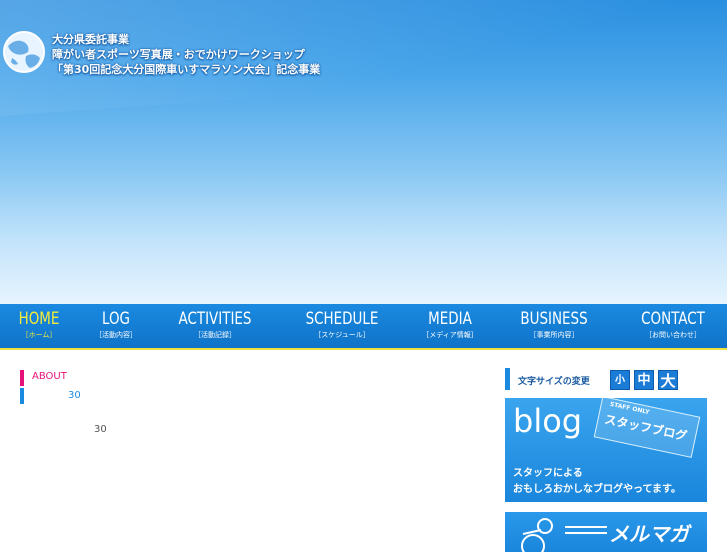  Describe the element at coordinates (450, 335) in the screenshot. I see `nav-media-sub: ［メディア情報］` at that location.